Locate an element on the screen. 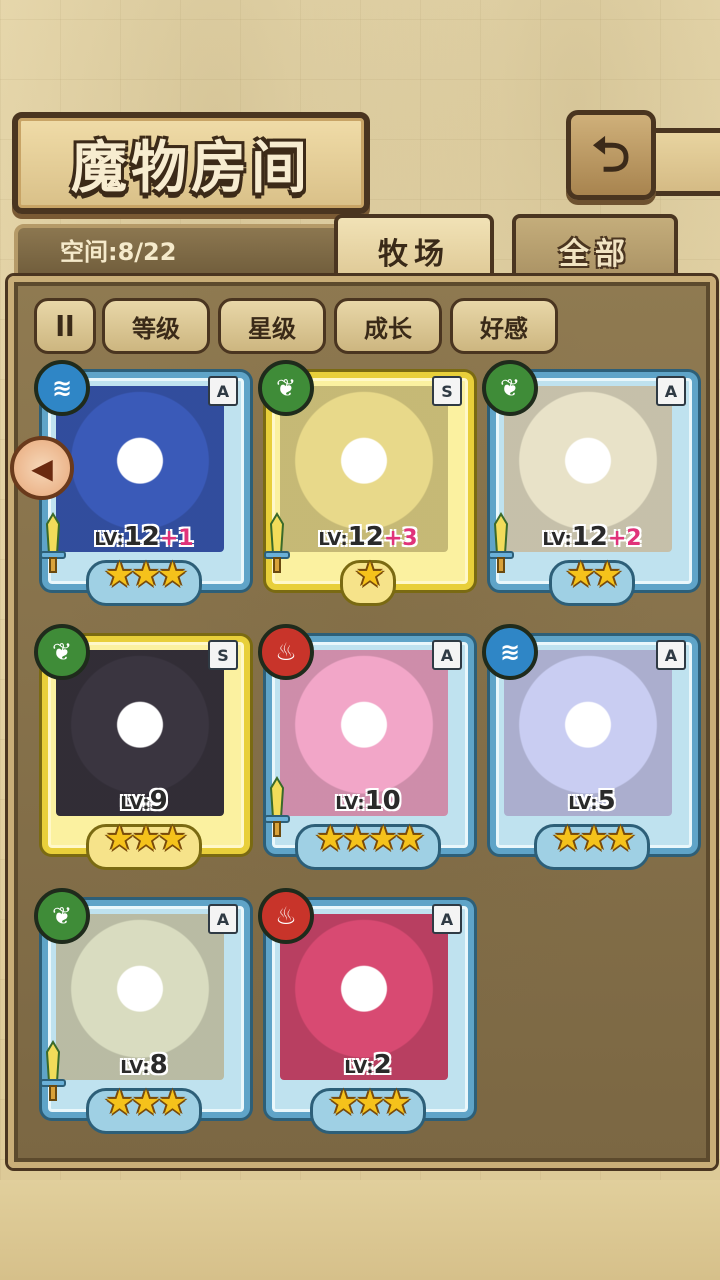 The image size is (720, 1280). level-label: LV:9 is located at coordinates (144, 801).